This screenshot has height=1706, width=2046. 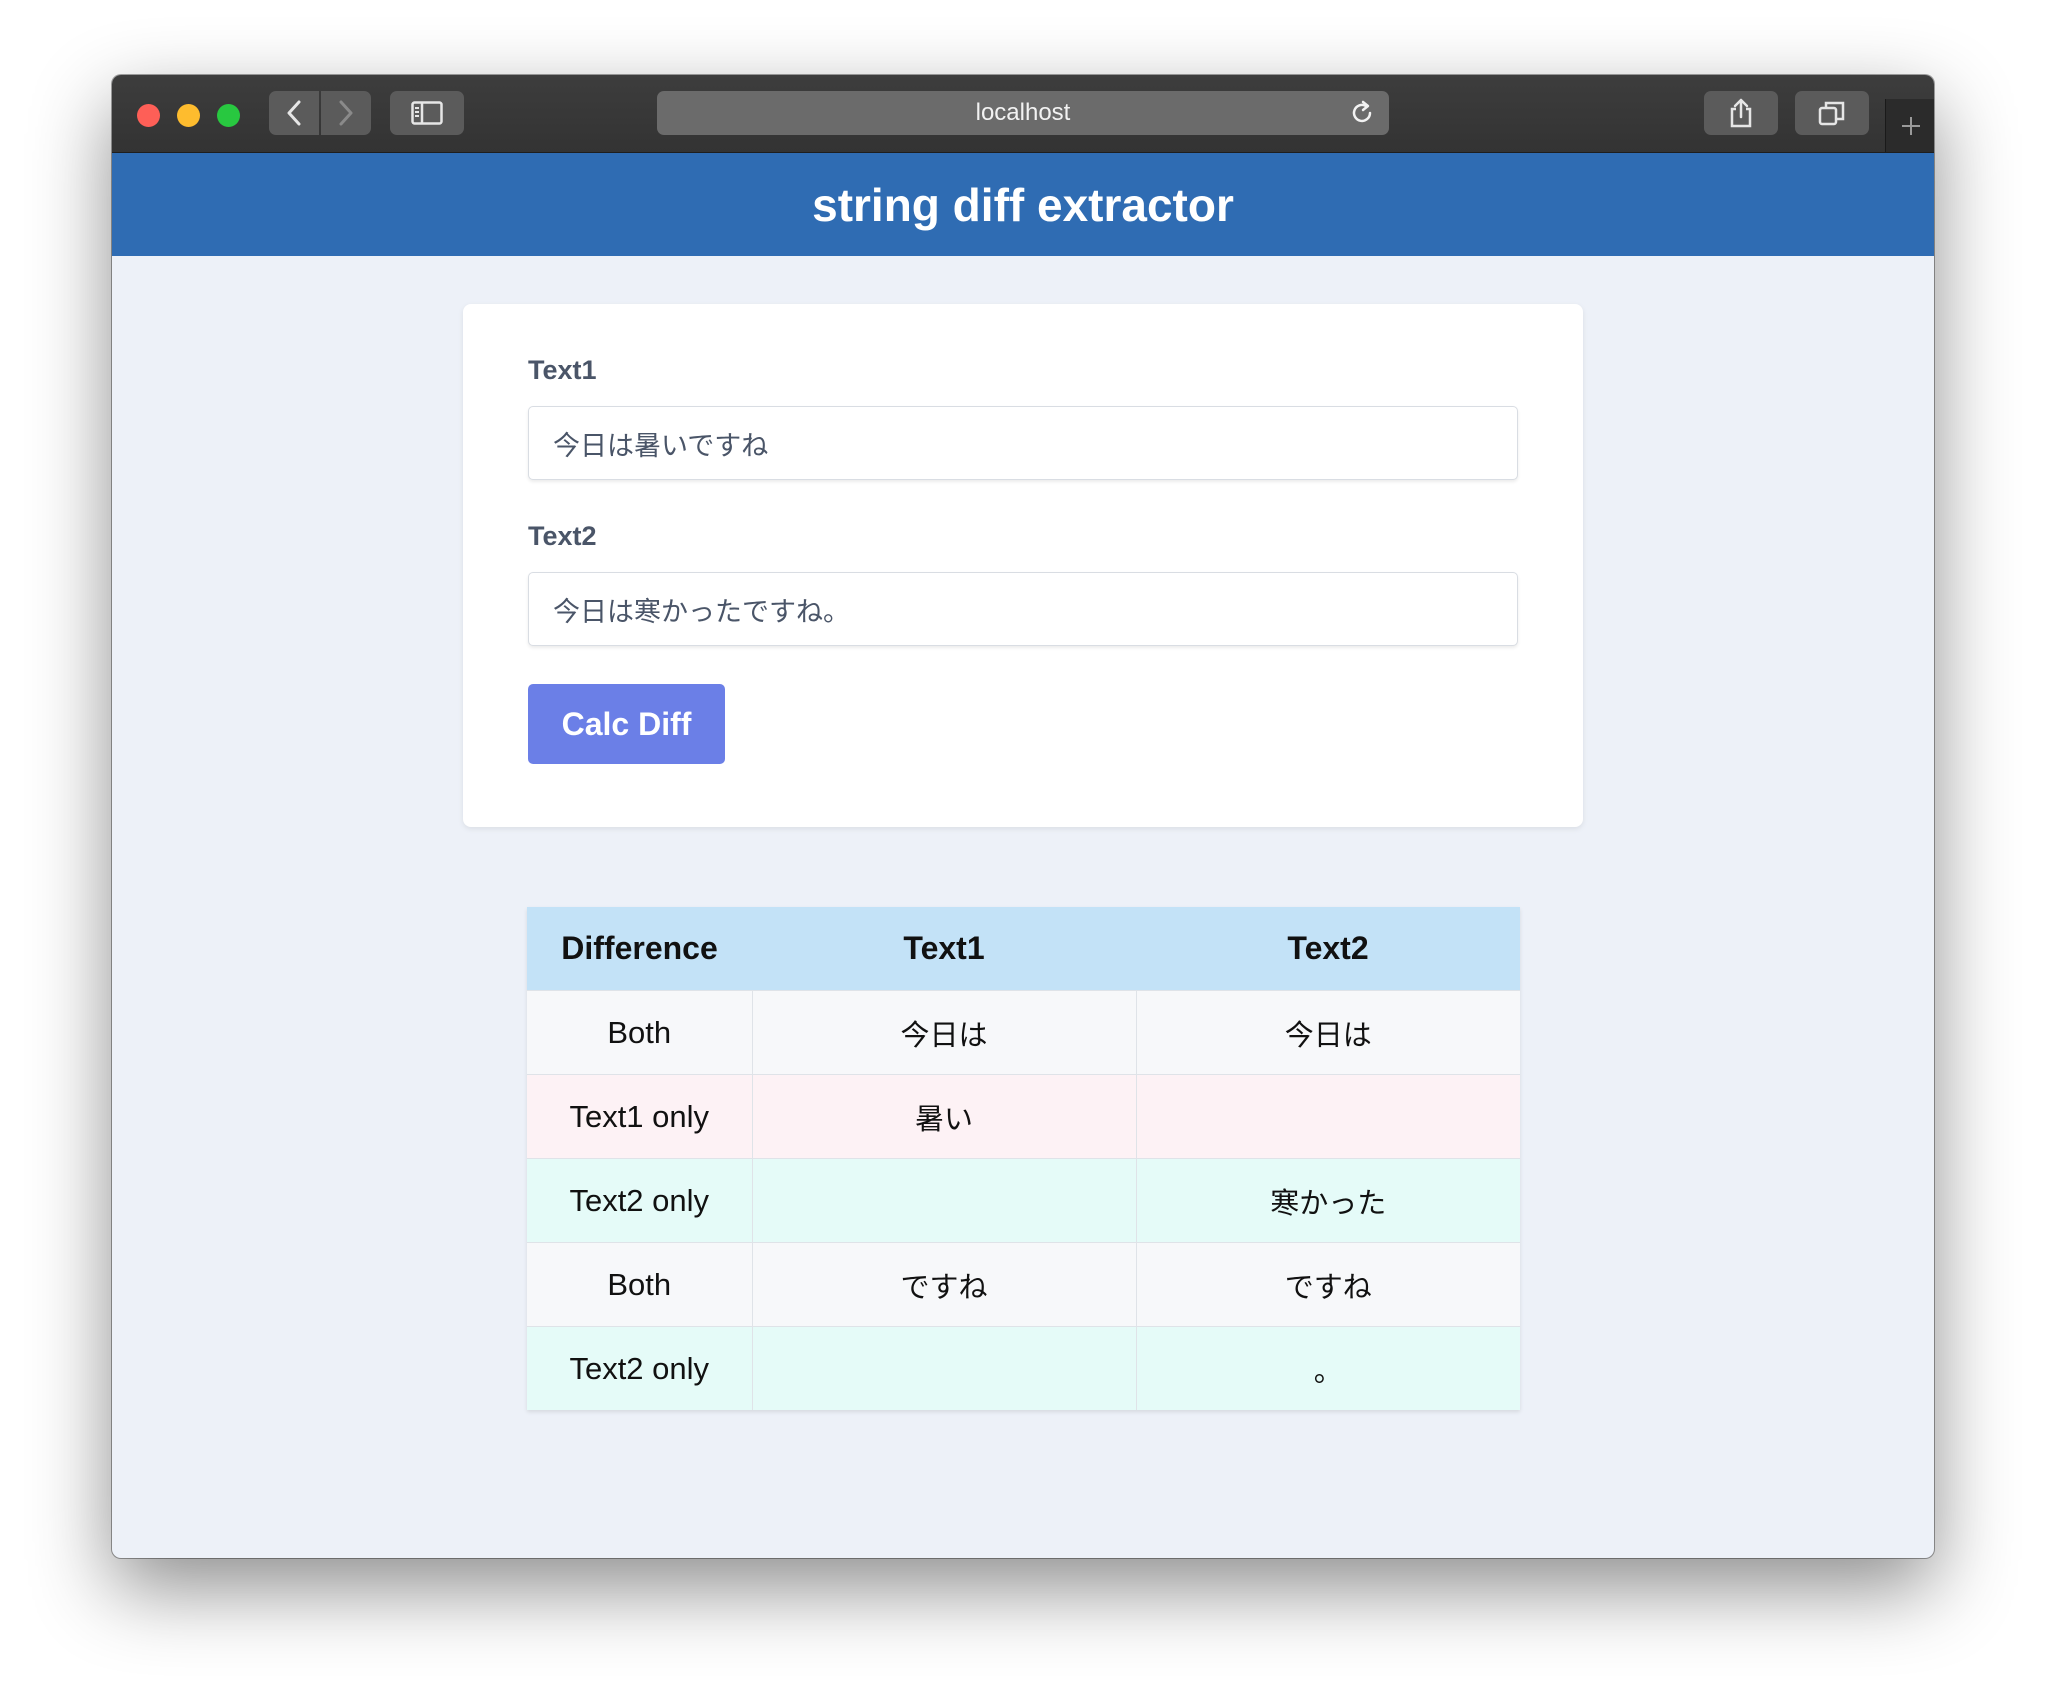 I want to click on close-window-button, so click(x=148, y=115).